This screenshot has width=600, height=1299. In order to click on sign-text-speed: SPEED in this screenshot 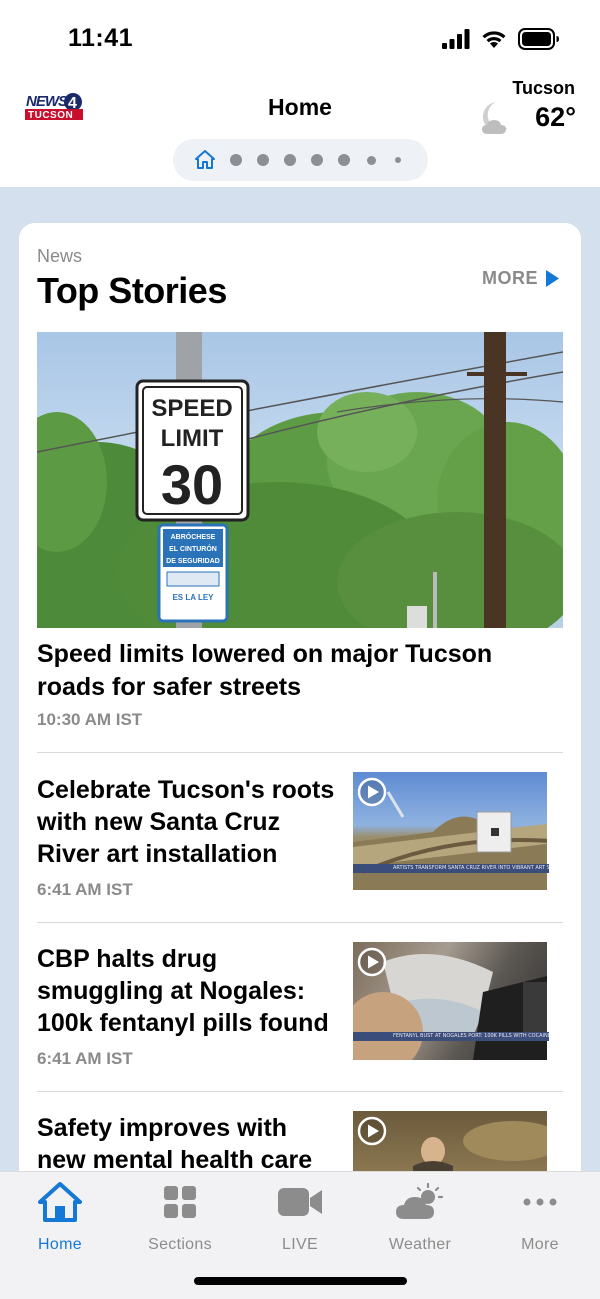, I will do `click(191, 408)`.